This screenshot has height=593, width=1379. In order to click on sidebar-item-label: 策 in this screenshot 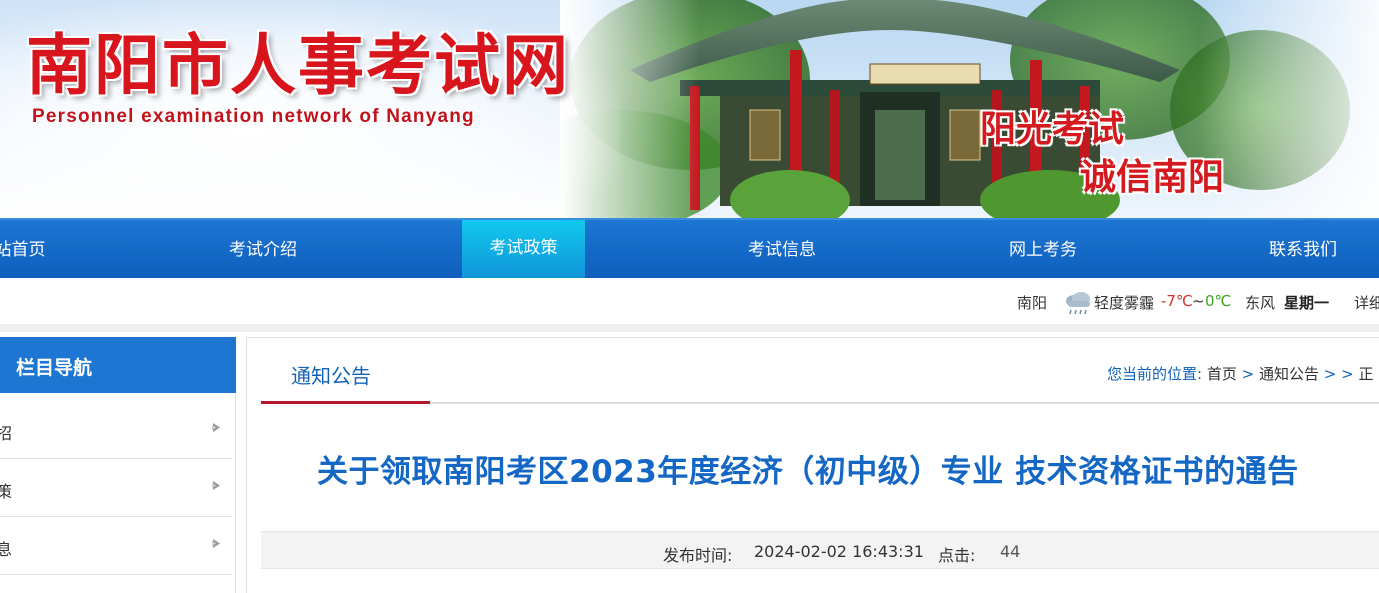, I will do `click(6, 491)`.